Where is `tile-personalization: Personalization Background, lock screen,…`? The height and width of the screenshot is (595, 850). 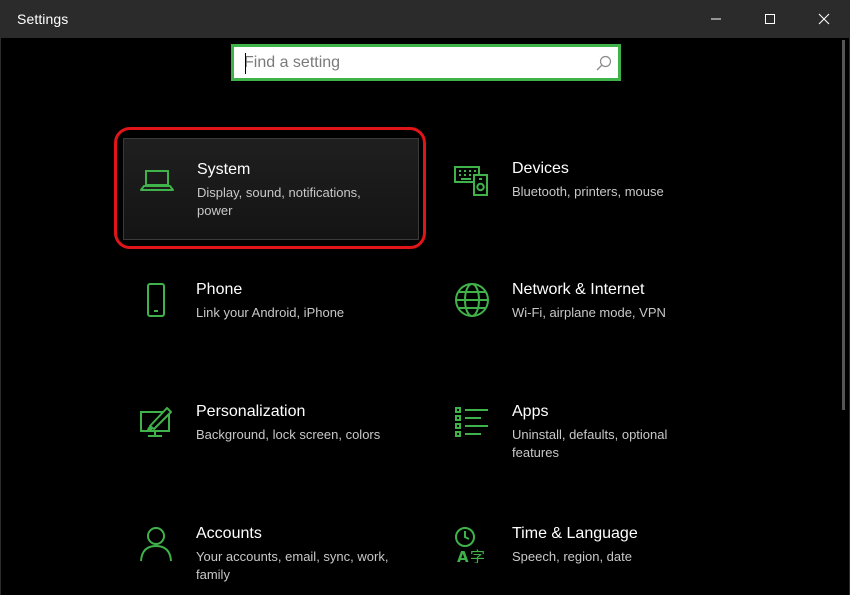 tile-personalization: Personalization Background, lock screen,… is located at coordinates (271, 432).